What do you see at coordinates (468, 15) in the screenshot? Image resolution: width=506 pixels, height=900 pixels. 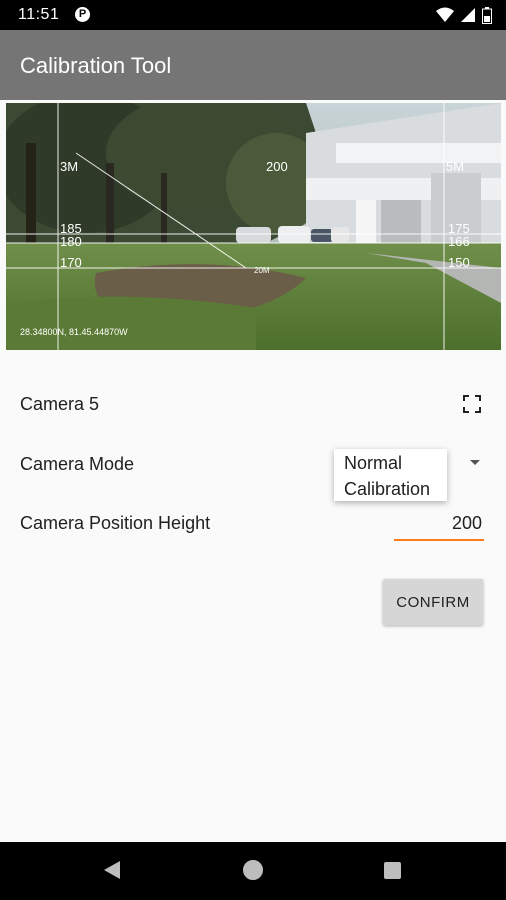 I see `signal-icon` at bounding box center [468, 15].